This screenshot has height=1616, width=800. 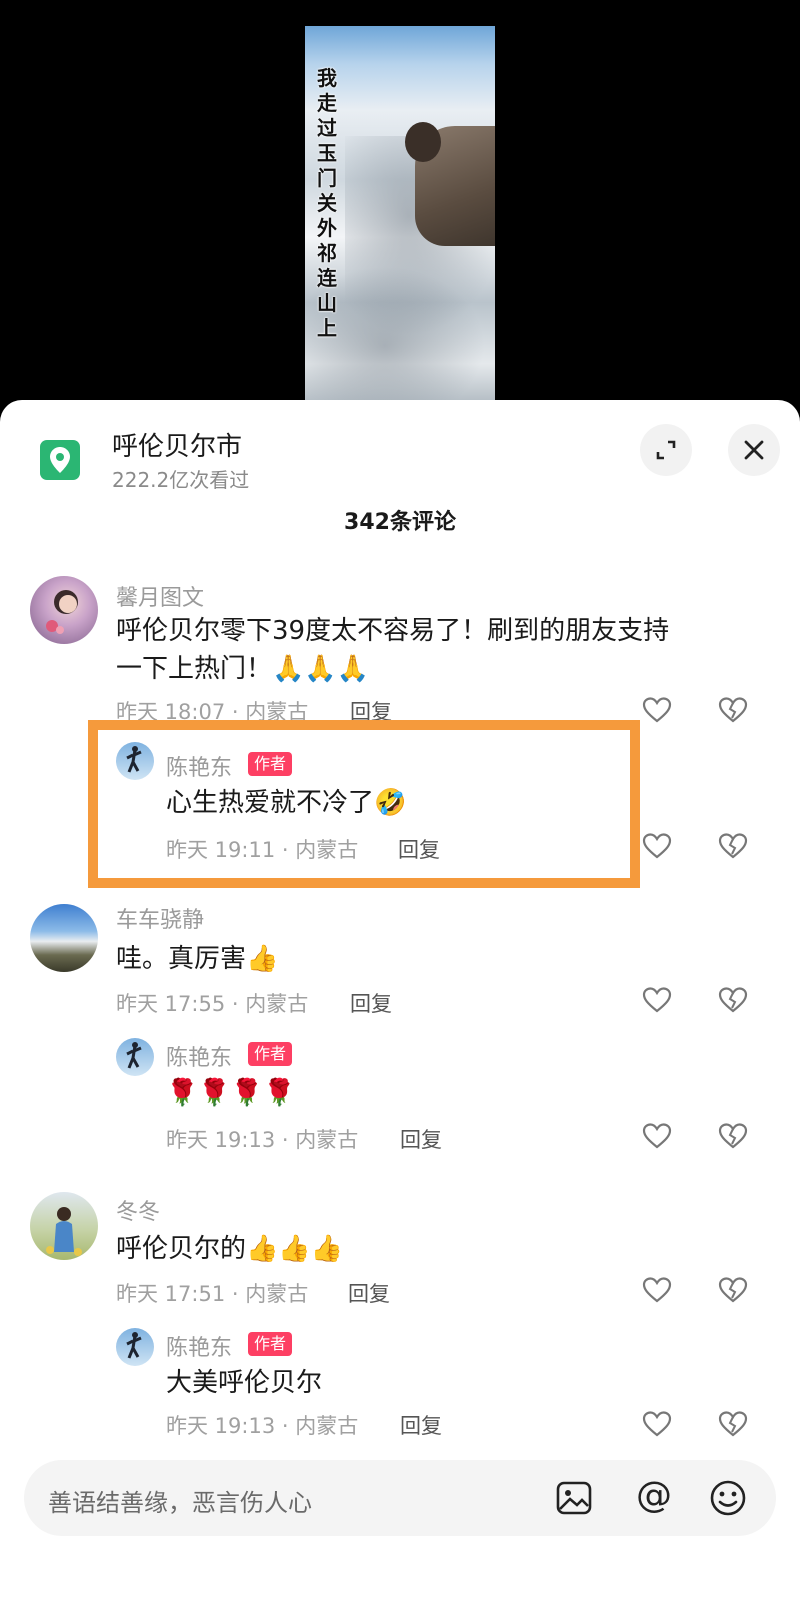 I want to click on comment-input-placeholder: 善语结善缘，恶言伤人心, so click(x=180, y=1500).